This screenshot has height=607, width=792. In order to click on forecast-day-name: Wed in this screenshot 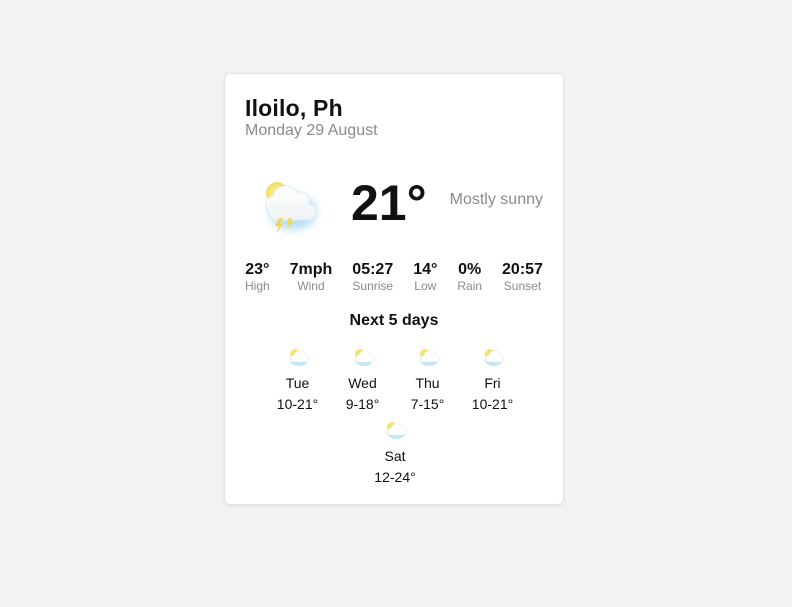, I will do `click(362, 383)`.